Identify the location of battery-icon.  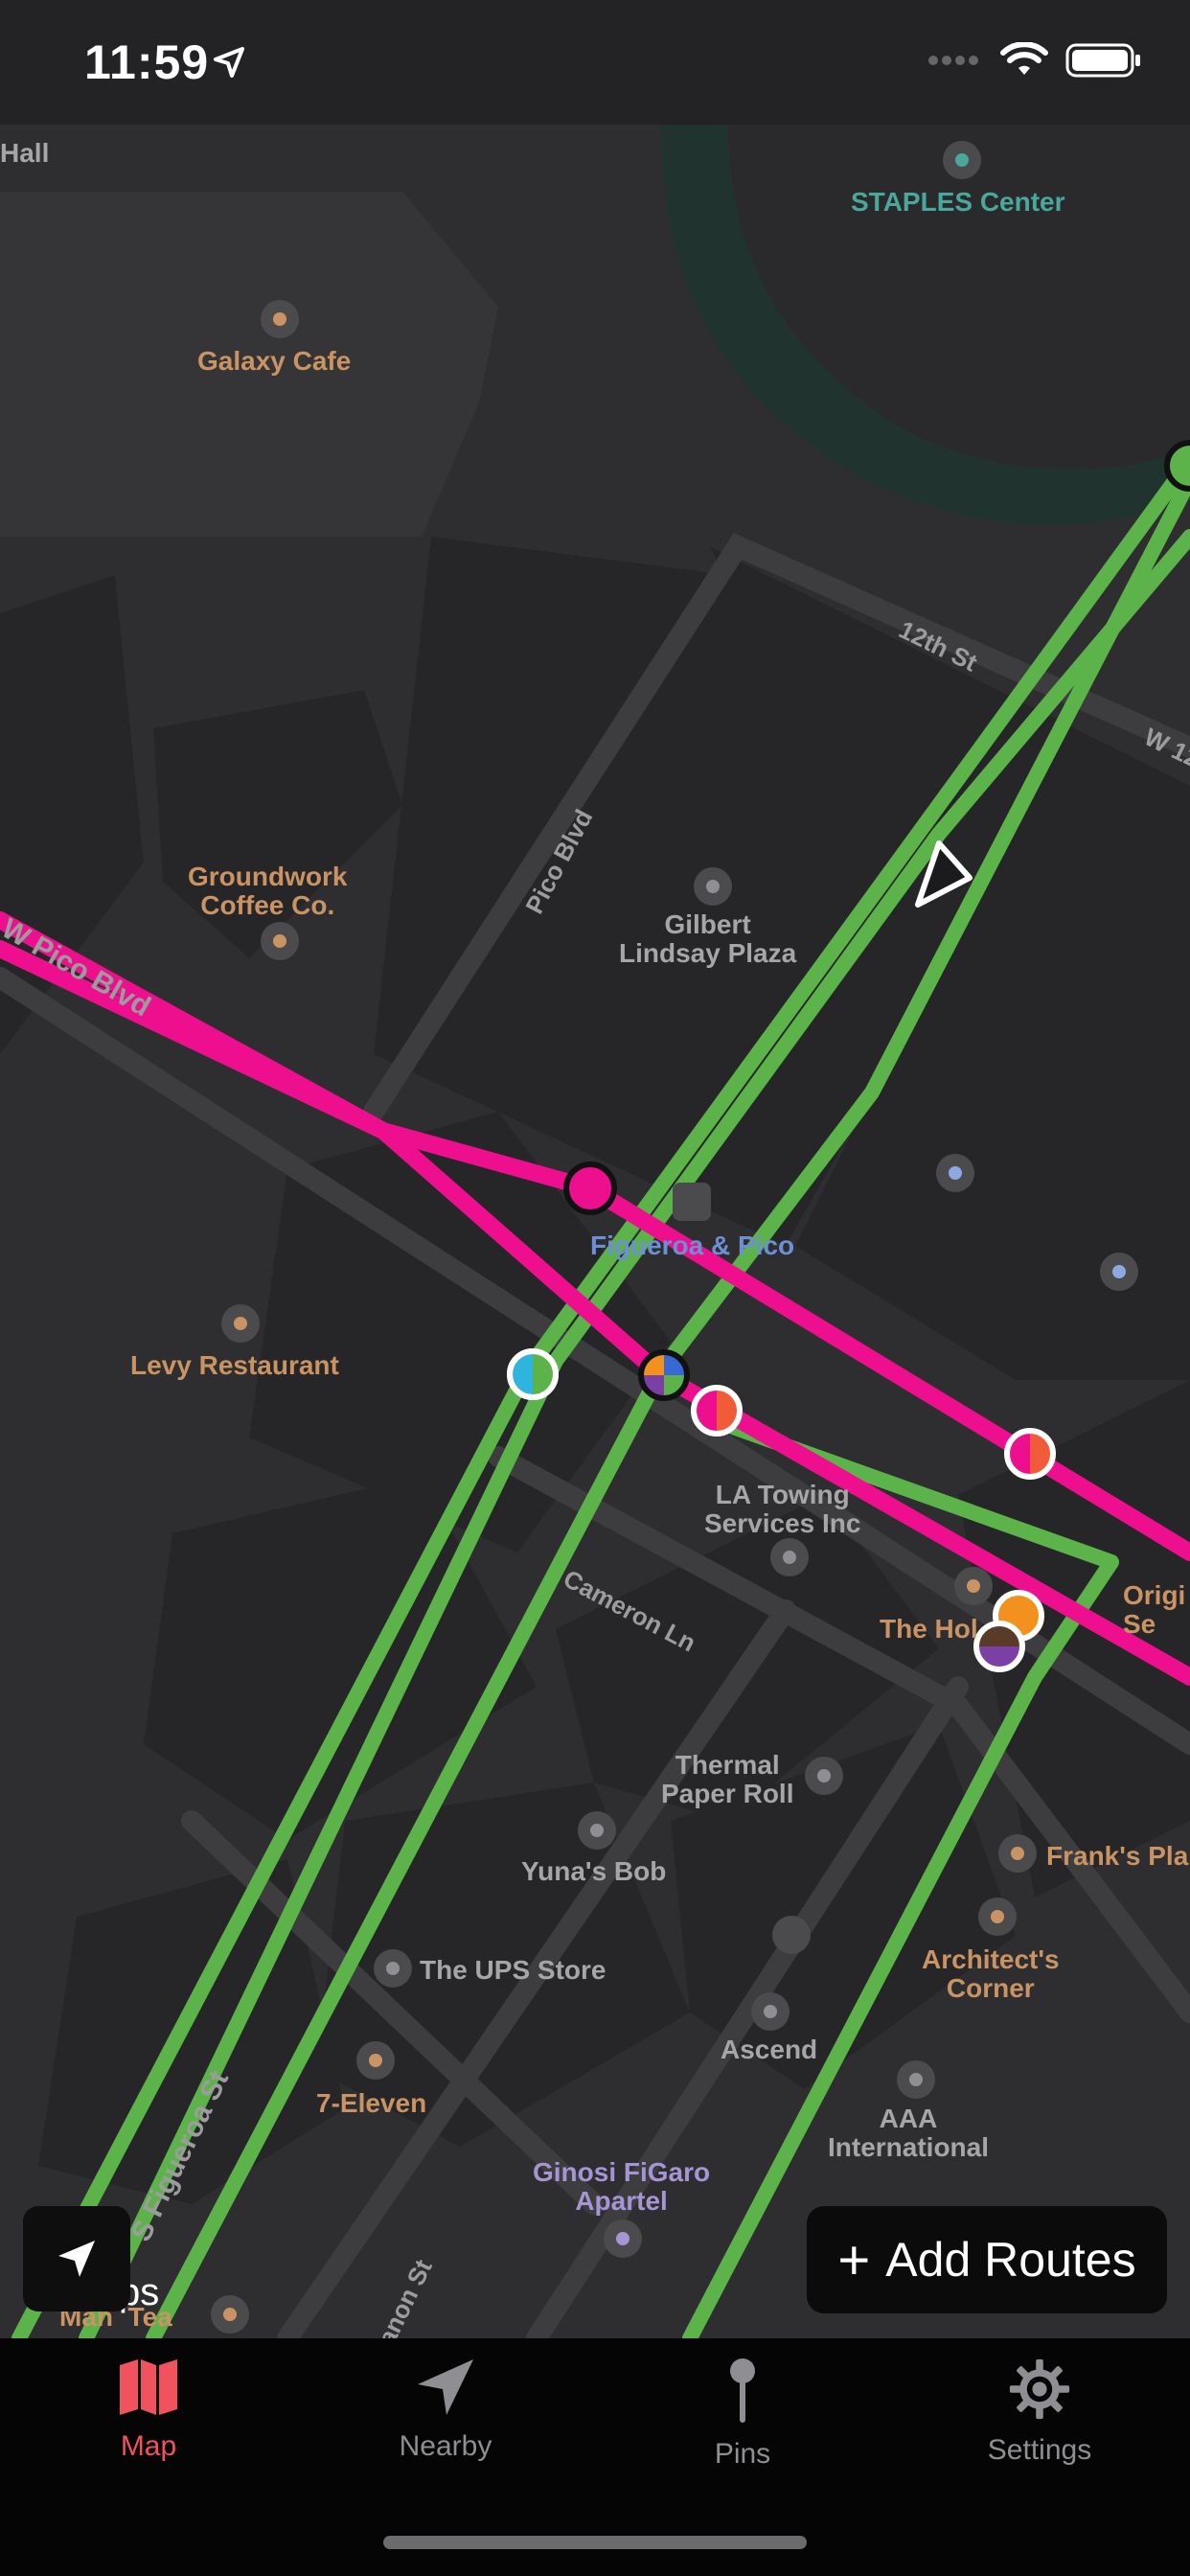
(1102, 60).